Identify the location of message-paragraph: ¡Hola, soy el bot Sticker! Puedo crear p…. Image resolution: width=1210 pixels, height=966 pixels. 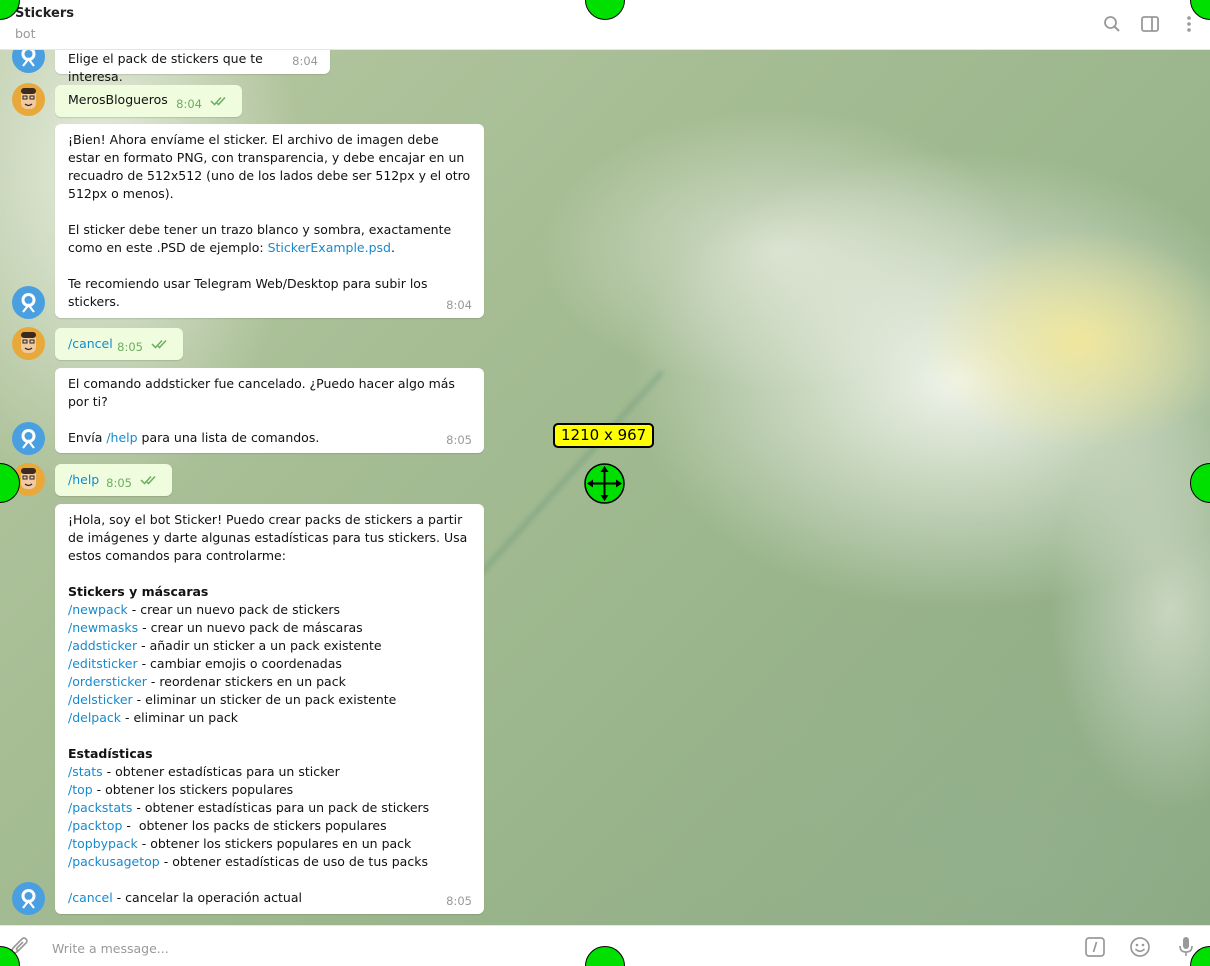
(268, 537).